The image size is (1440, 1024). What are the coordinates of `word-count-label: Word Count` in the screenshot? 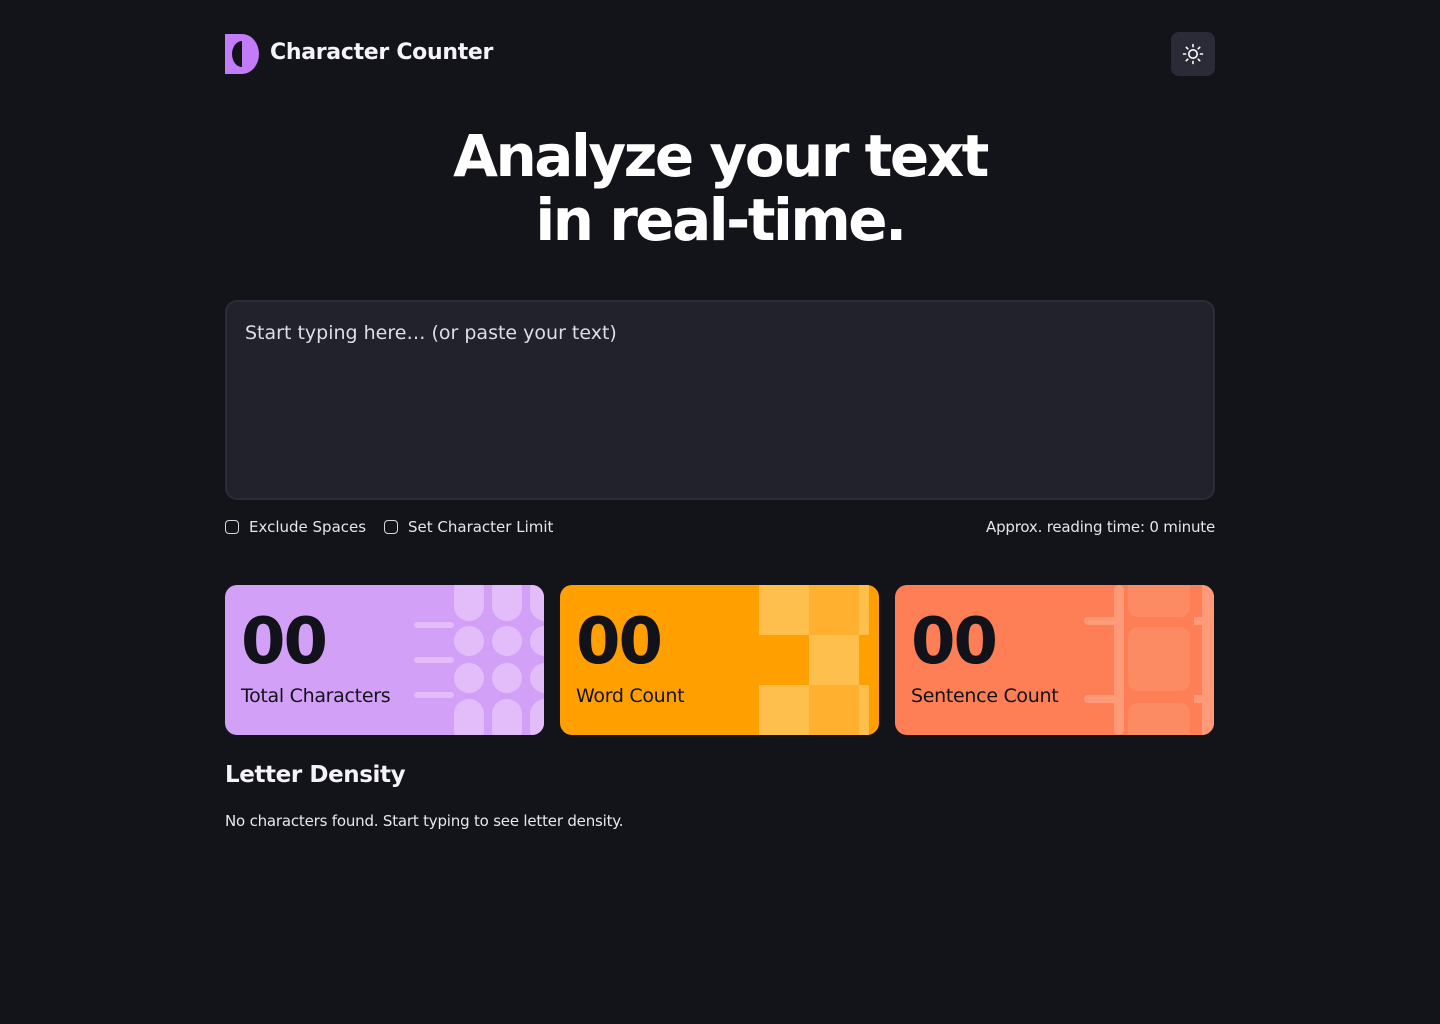 It's located at (630, 696).